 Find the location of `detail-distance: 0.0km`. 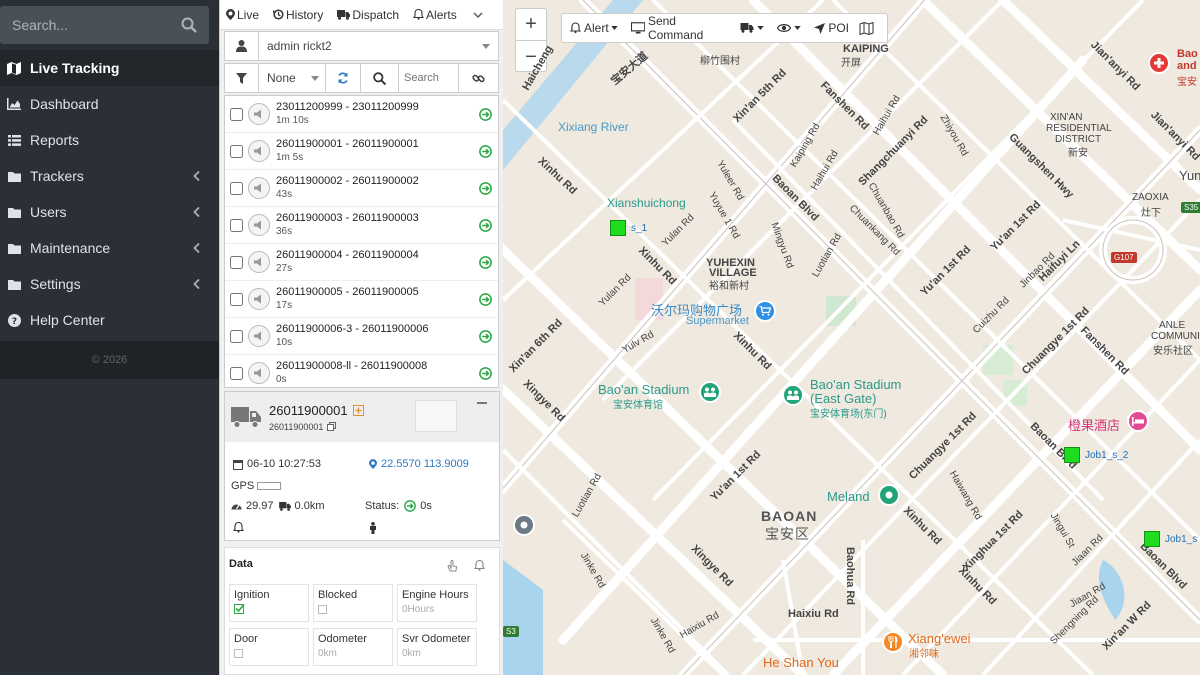

detail-distance: 0.0km is located at coordinates (309, 506).